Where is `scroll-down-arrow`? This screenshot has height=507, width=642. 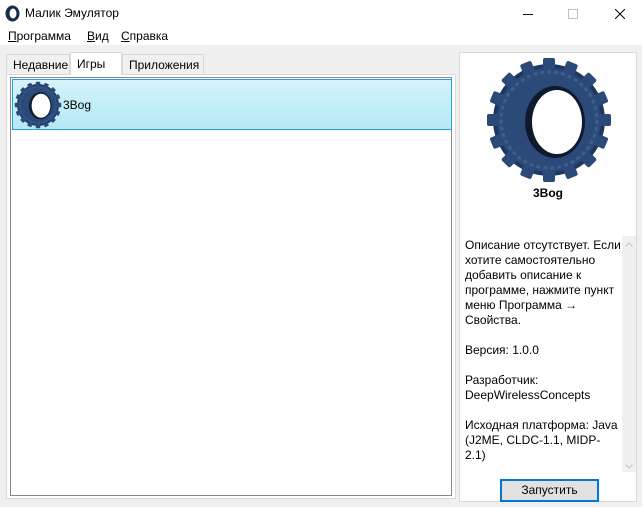 scroll-down-arrow is located at coordinates (629, 465).